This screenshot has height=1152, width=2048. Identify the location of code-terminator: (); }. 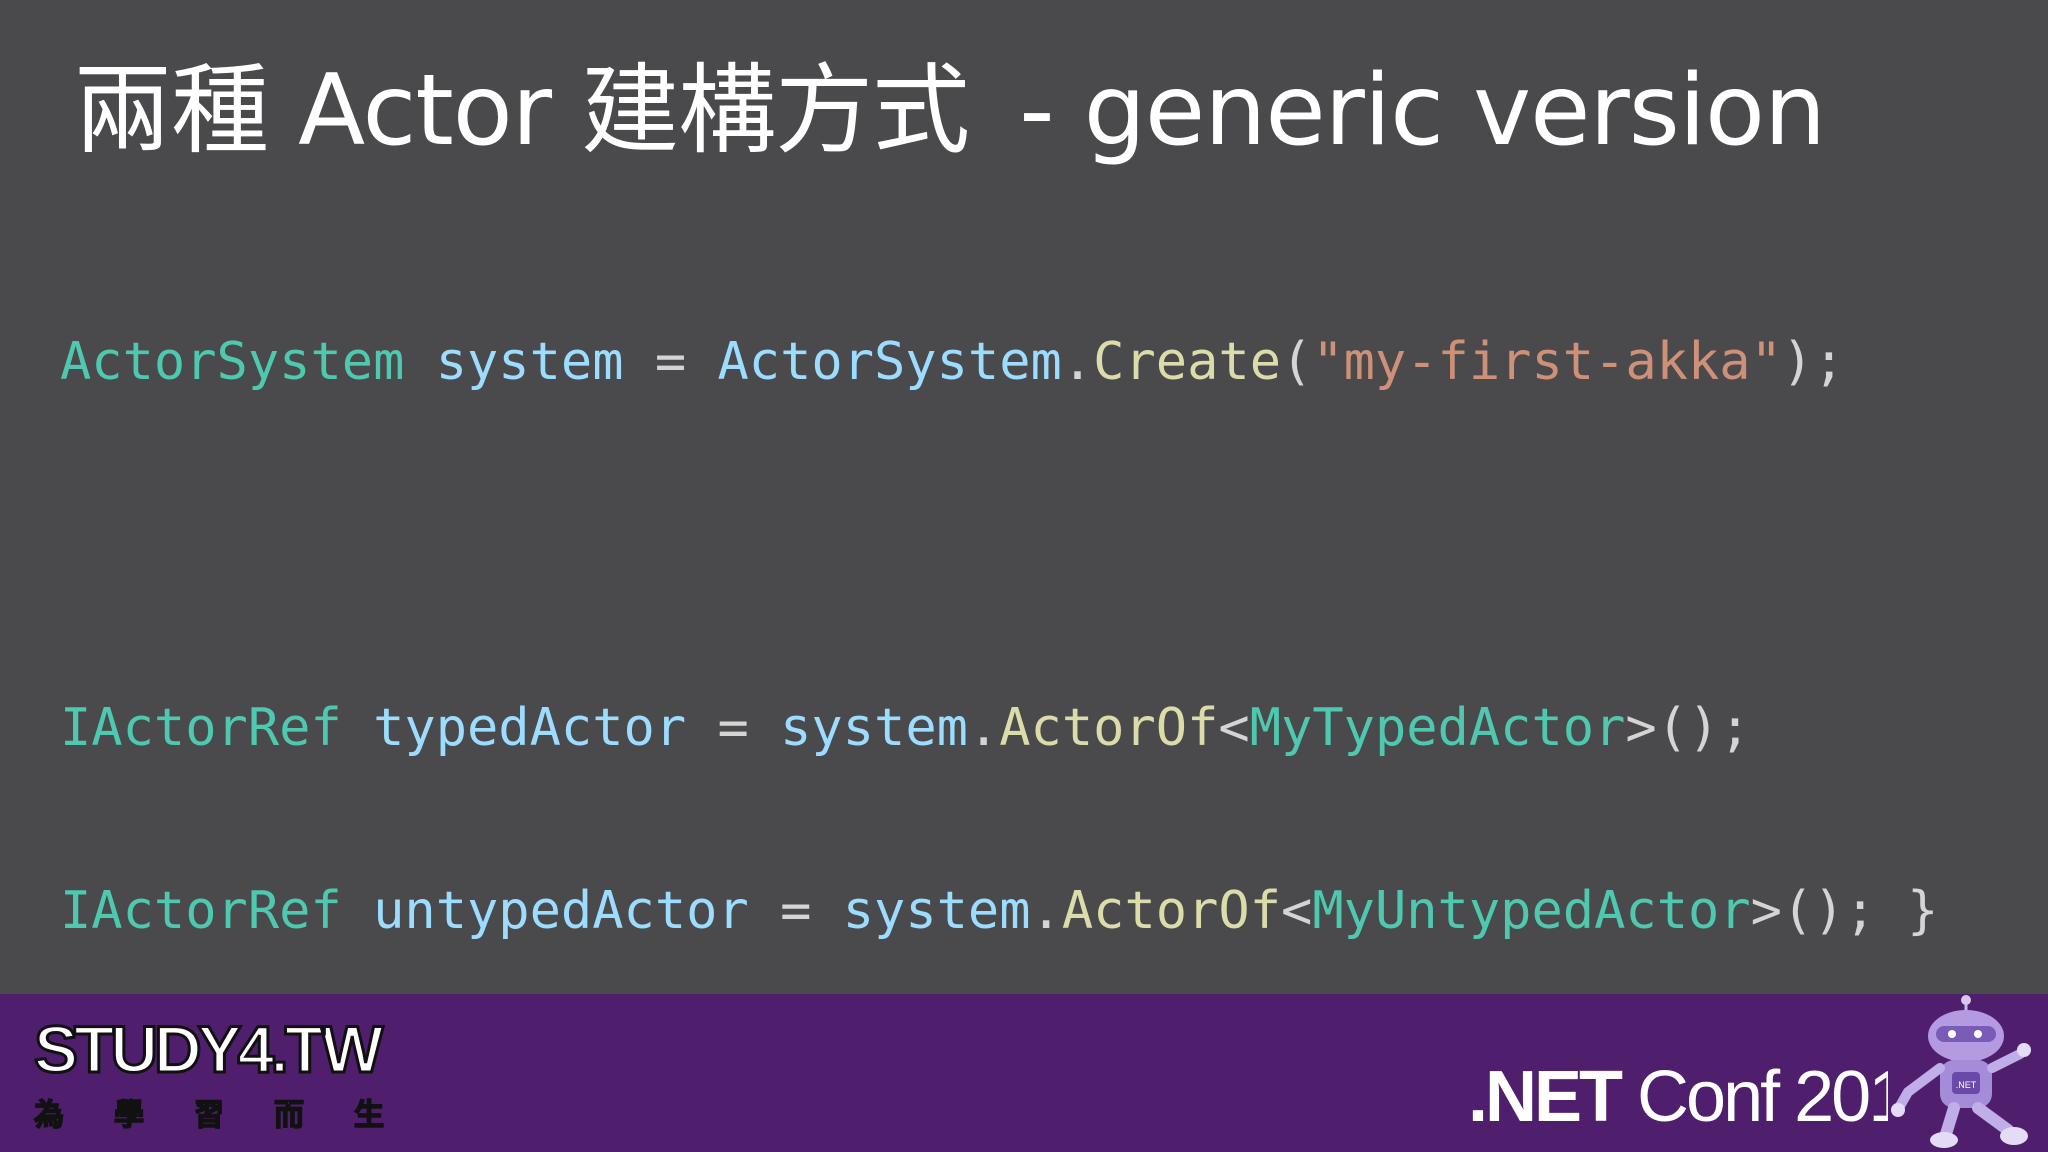
(1860, 911).